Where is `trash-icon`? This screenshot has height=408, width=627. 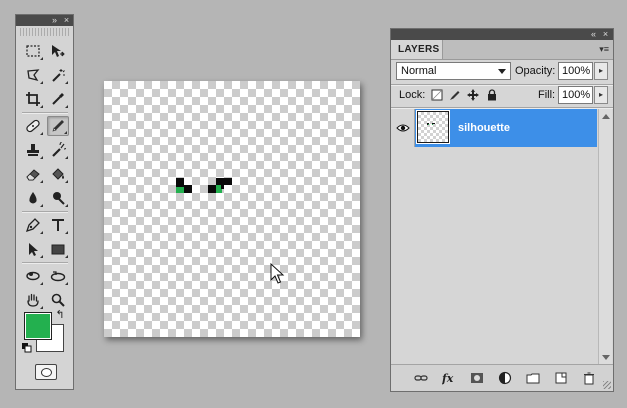 trash-icon is located at coordinates (589, 378).